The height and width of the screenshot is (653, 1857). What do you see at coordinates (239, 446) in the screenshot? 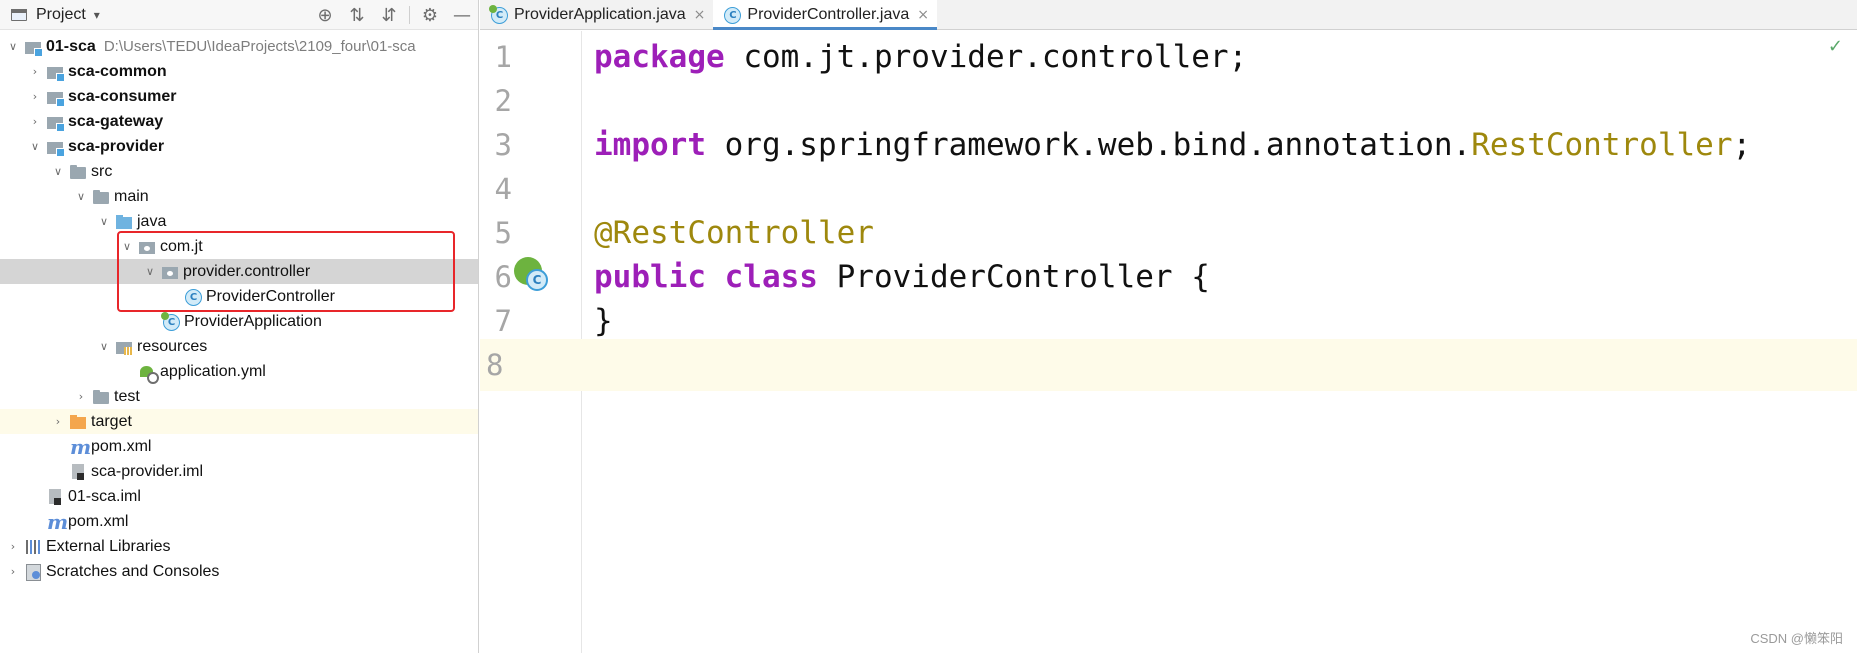
I see `tree-item-module-pom: pom.xml` at bounding box center [239, 446].